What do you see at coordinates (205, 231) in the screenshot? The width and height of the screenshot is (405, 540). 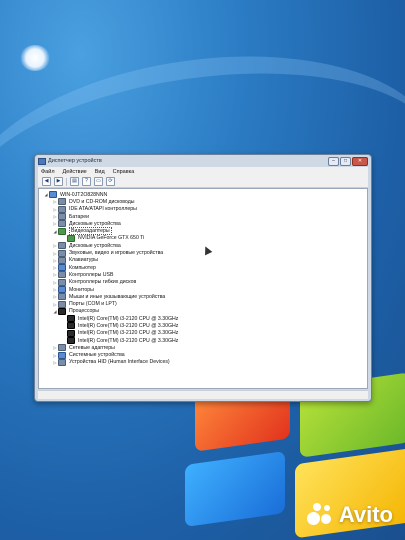 I see `tree-item-video-adapters: ◢ Видеоадаптеры` at bounding box center [205, 231].